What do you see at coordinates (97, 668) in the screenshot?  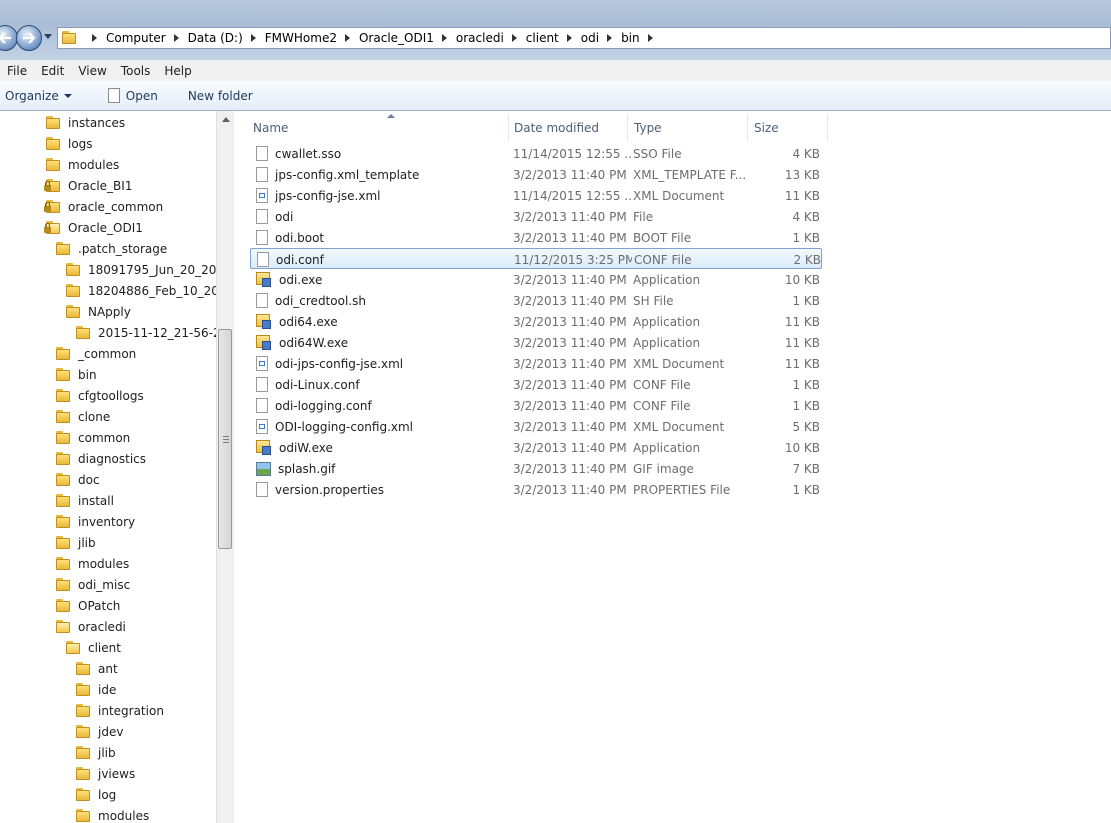 I see `tree-item: ant` at bounding box center [97, 668].